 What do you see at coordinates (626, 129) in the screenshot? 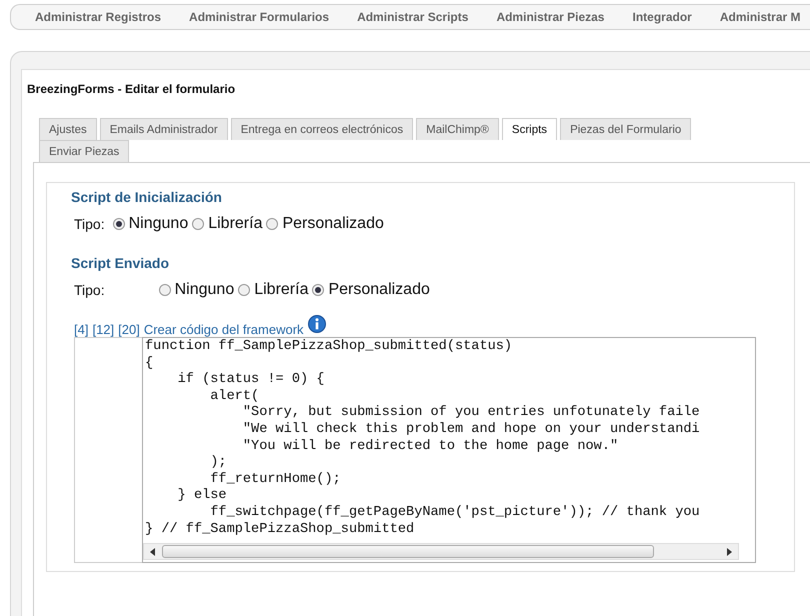
I see `tab: Piezas del Formulario` at bounding box center [626, 129].